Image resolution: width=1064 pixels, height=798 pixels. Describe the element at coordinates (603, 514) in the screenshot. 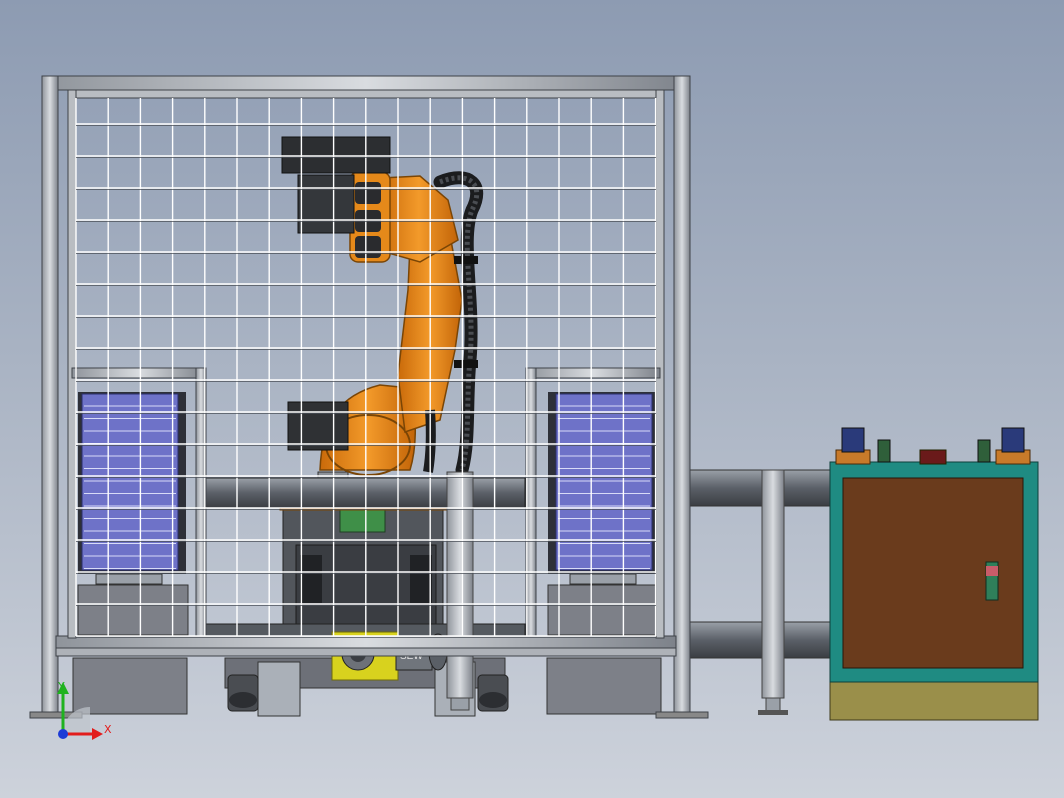

I see `material-stack-right` at that location.